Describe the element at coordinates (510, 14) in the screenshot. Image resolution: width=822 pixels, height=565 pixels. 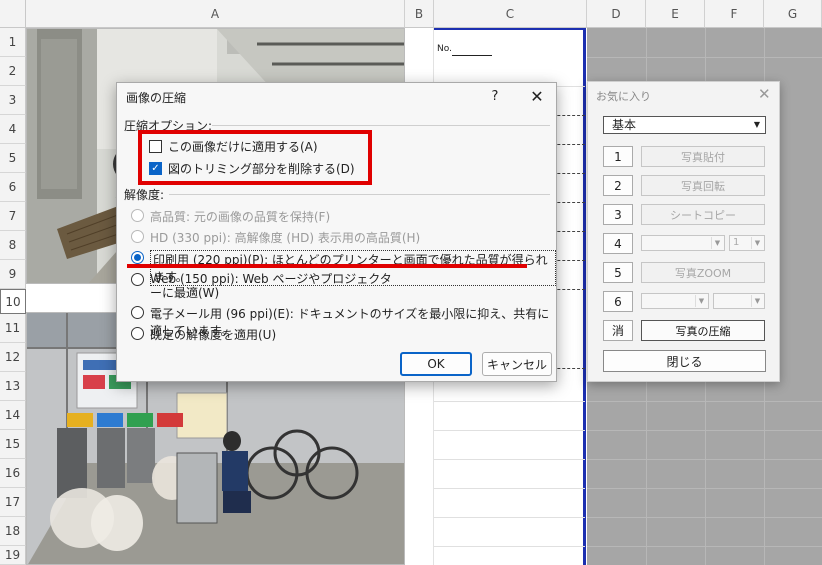
I see `column-header-c: C` at that location.